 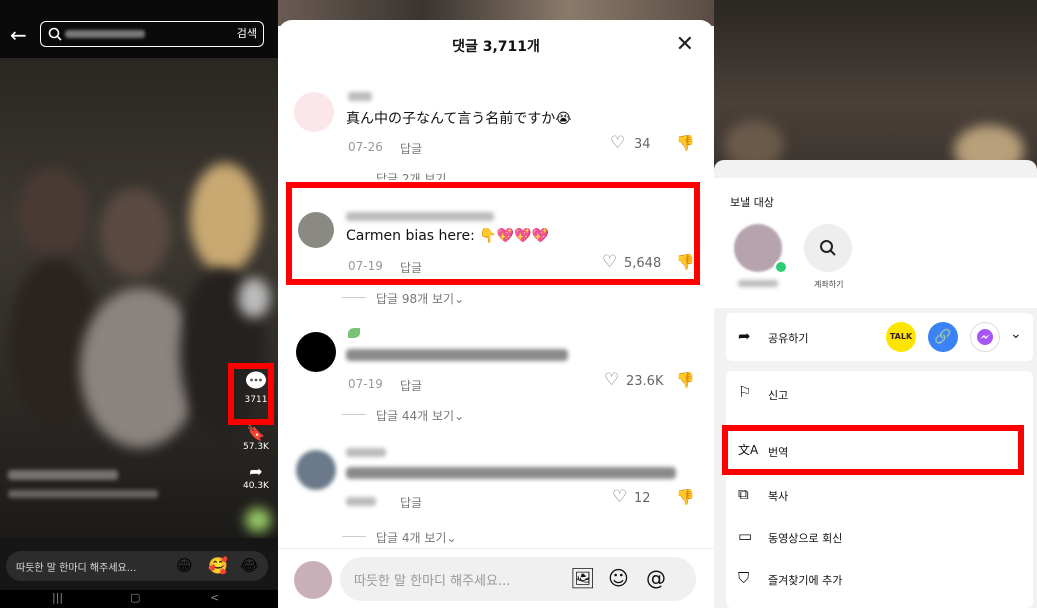 I want to click on share-button: ➦ 40.3K, so click(x=256, y=476).